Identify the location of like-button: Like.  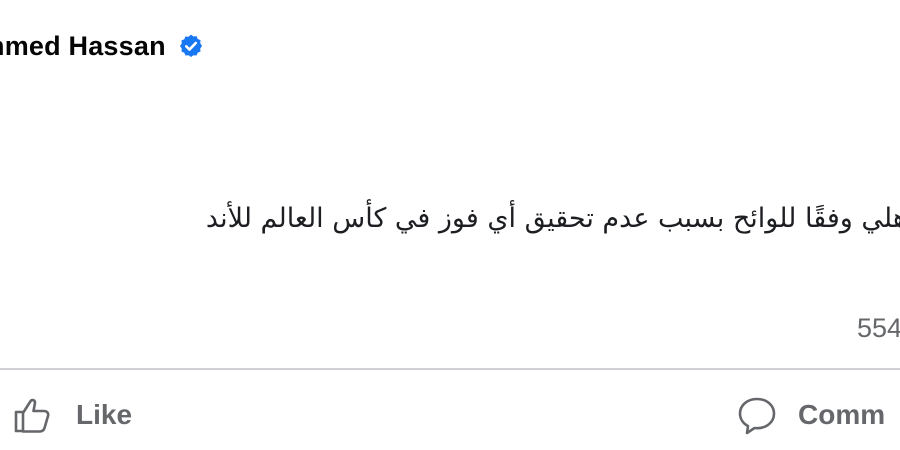
(72, 415).